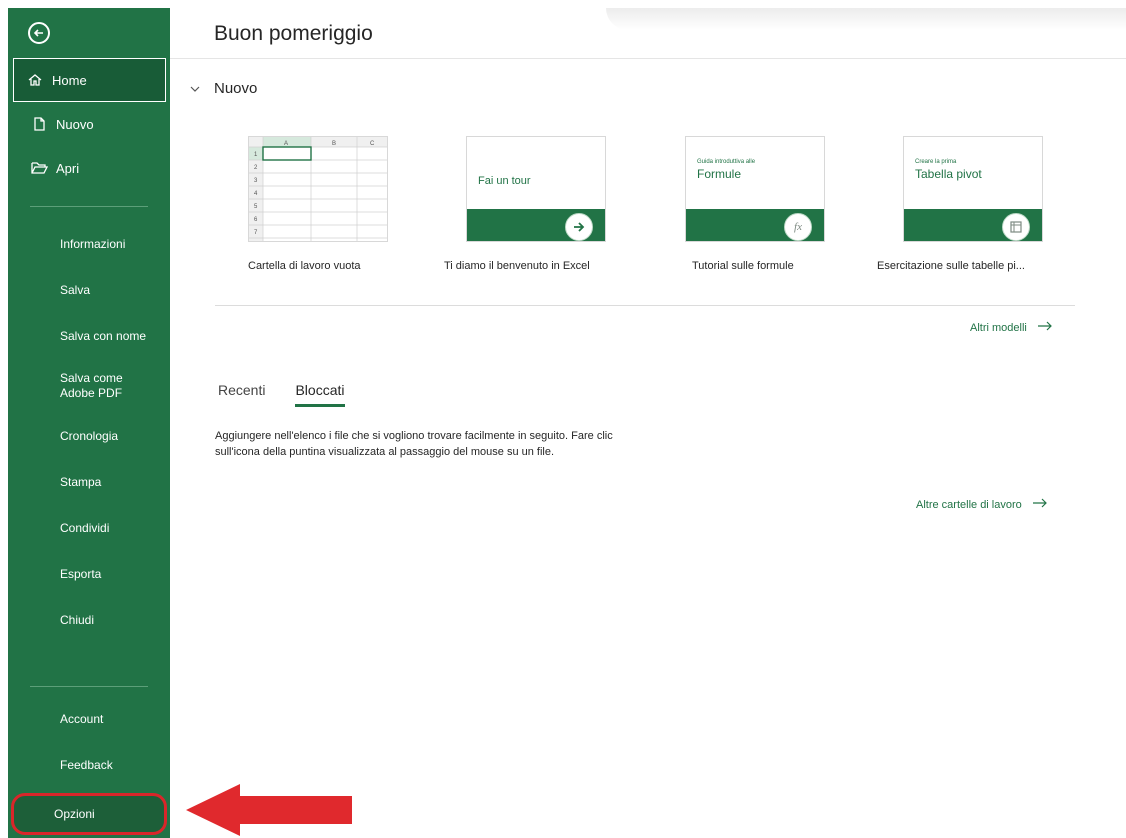 Image resolution: width=1126 pixels, height=838 pixels. I want to click on header-decoration, so click(866, 19).